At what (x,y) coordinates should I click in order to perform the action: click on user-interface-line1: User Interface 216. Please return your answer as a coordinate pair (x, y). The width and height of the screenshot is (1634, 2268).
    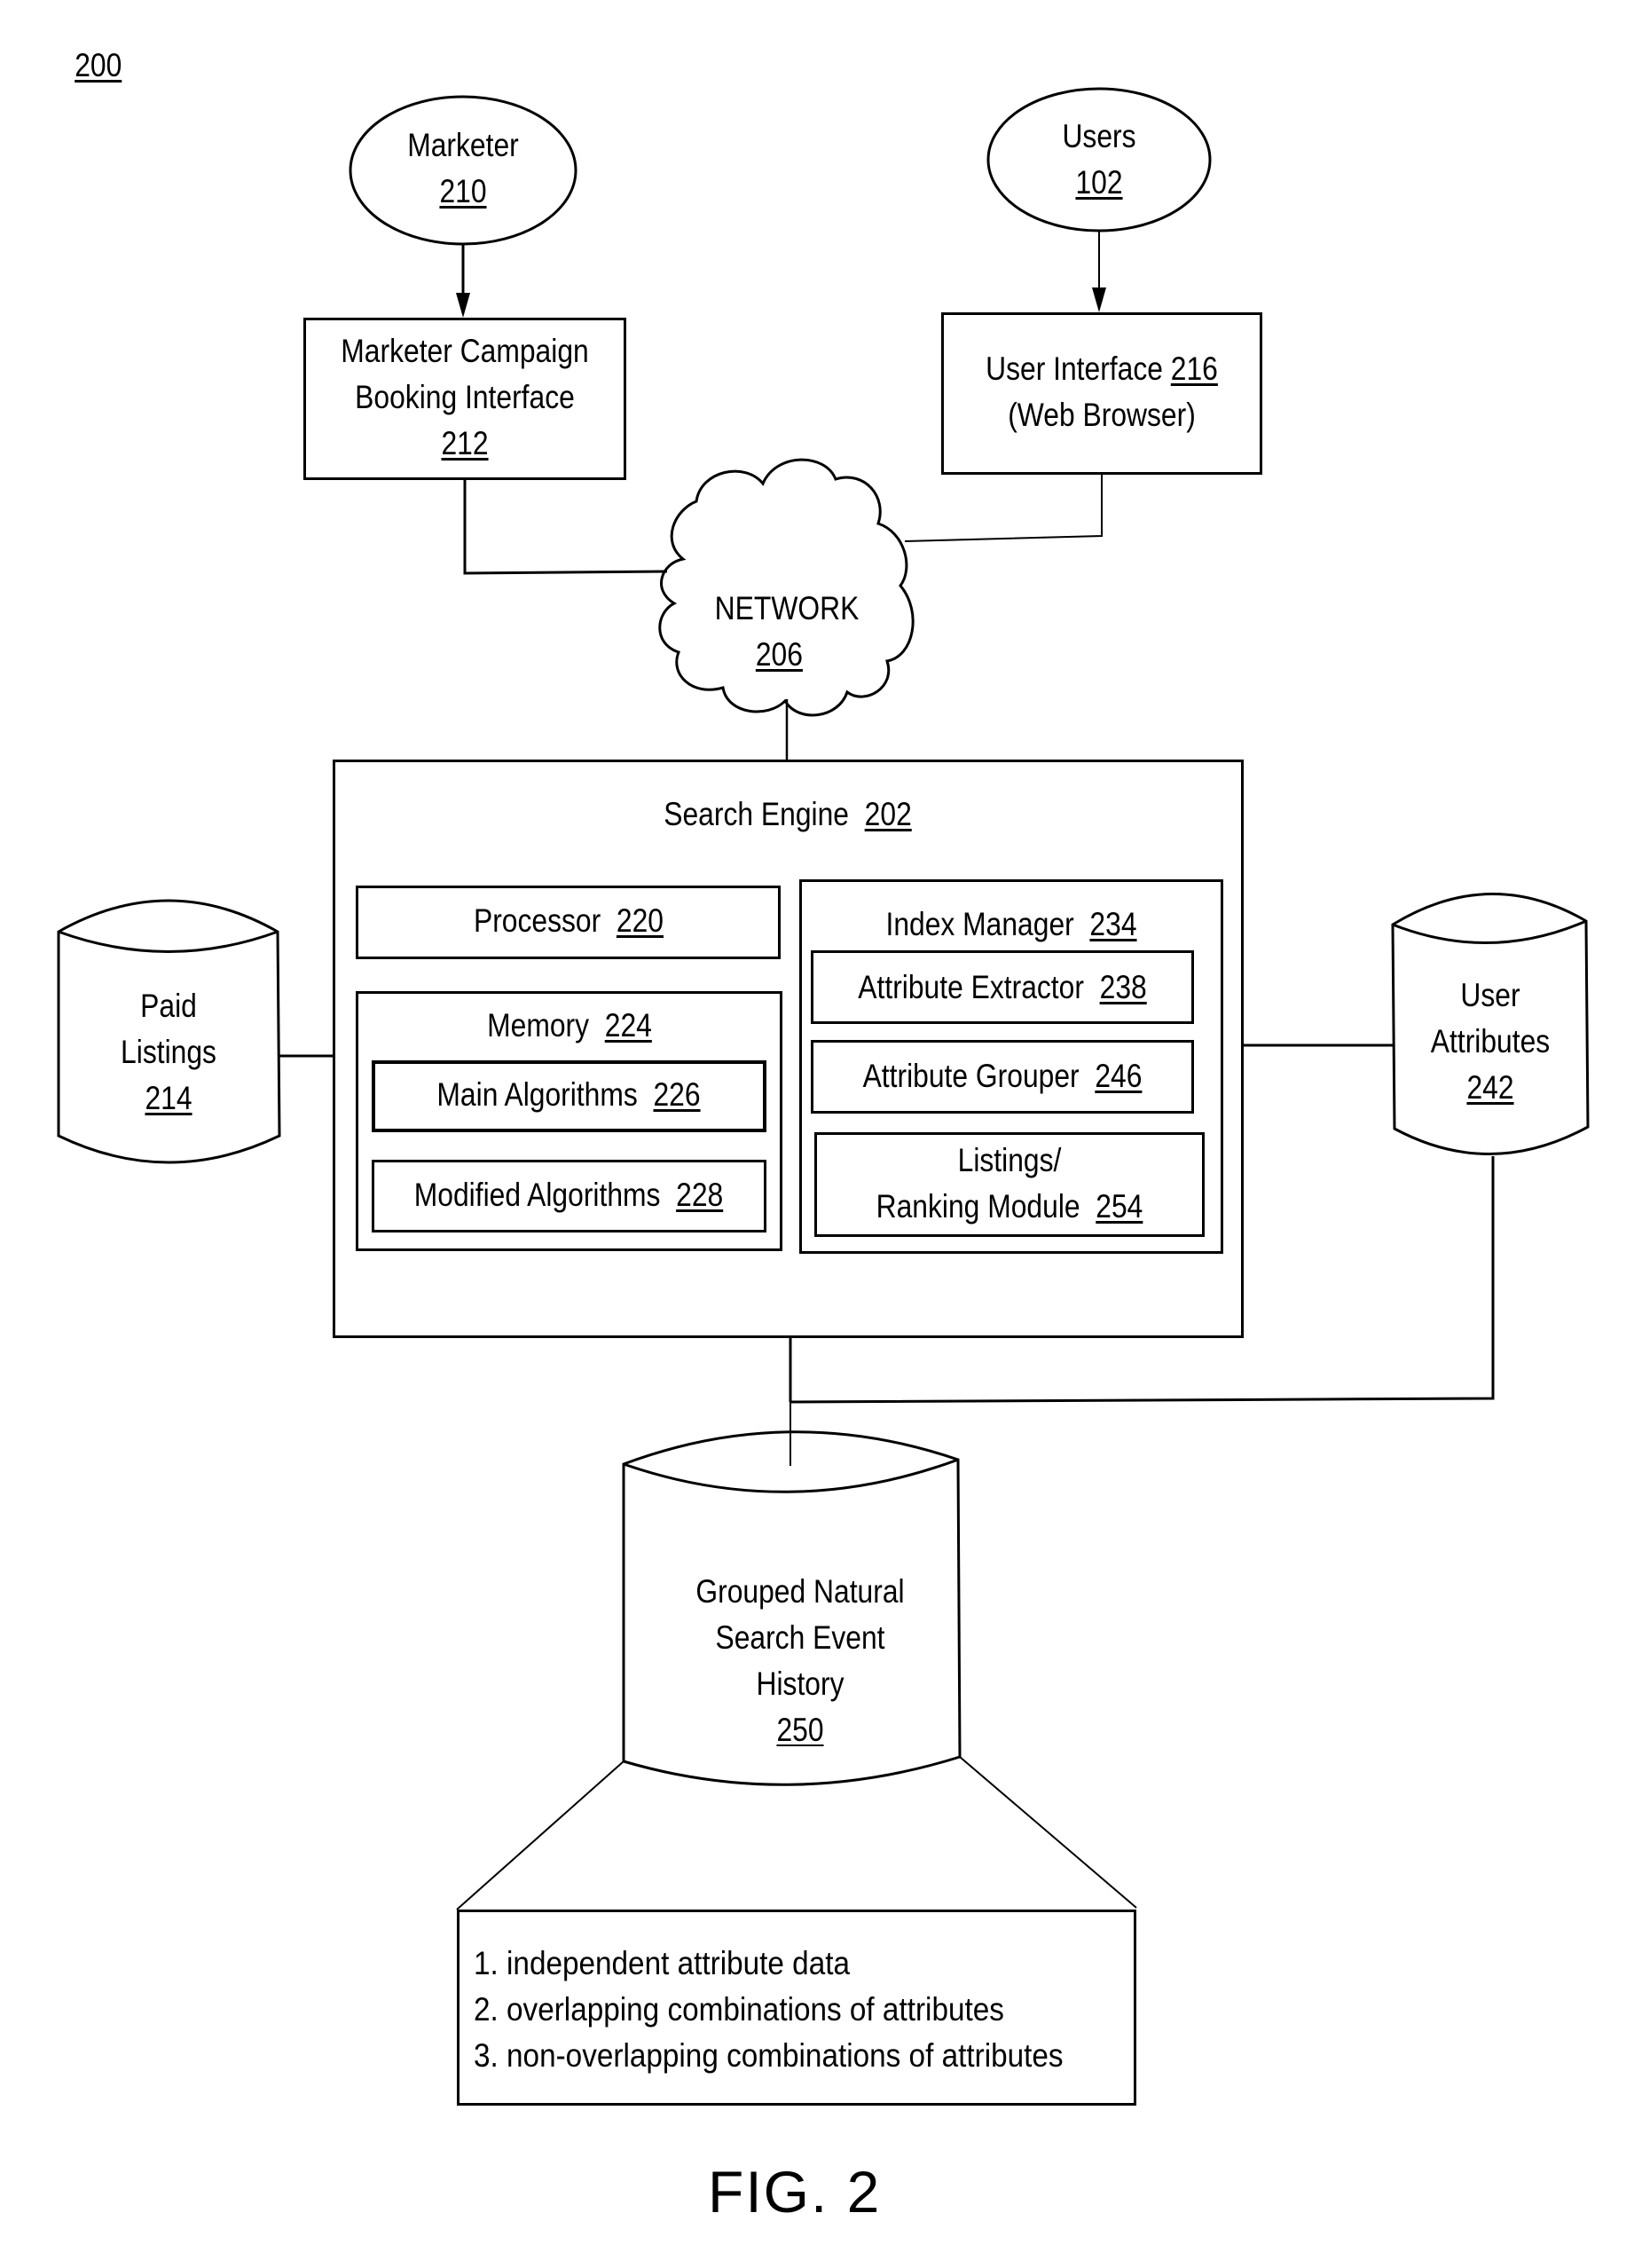
    Looking at the image, I should click on (1101, 369).